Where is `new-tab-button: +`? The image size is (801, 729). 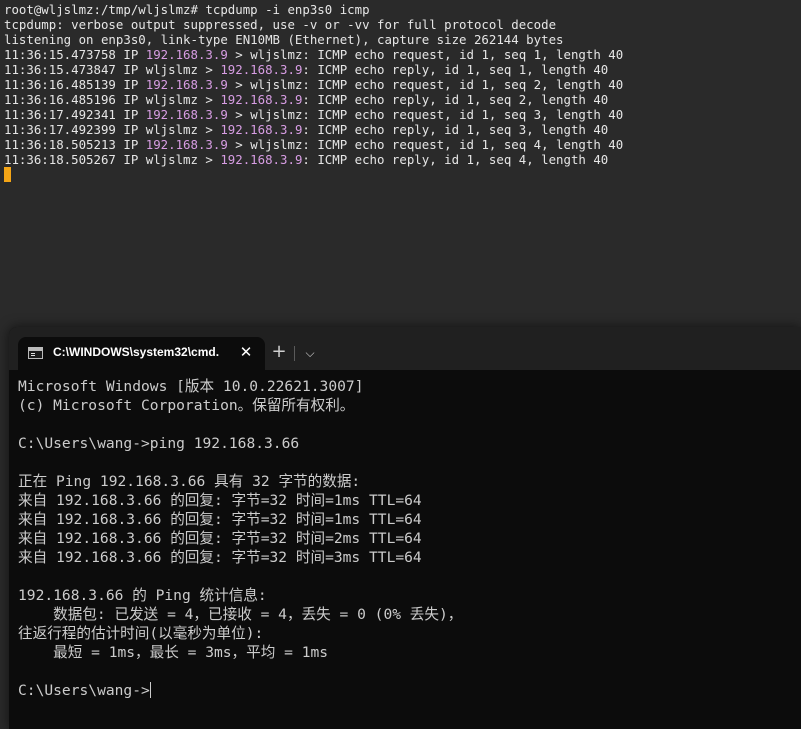
new-tab-button: + is located at coordinates (279, 353).